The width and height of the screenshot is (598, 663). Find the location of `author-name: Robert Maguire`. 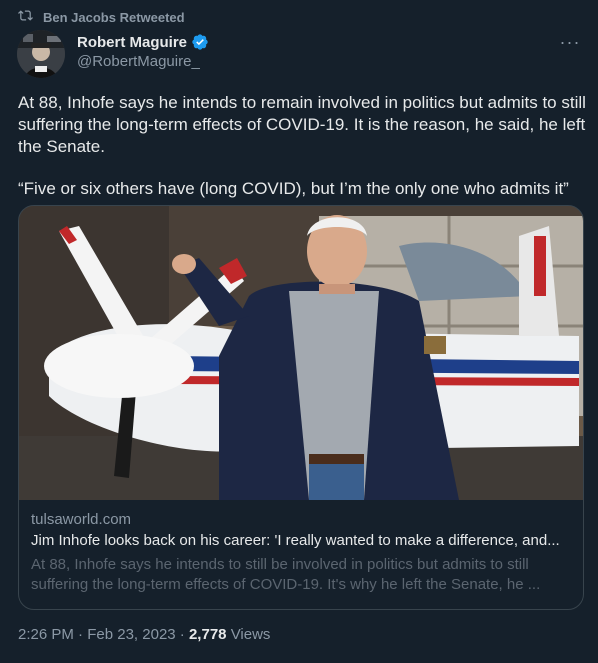

author-name: Robert Maguire is located at coordinates (132, 42).